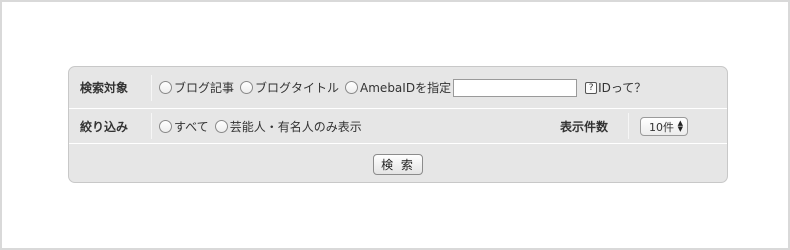 The height and width of the screenshot is (250, 790). I want to click on id-help-link: ? IDって？, so click(615, 87).